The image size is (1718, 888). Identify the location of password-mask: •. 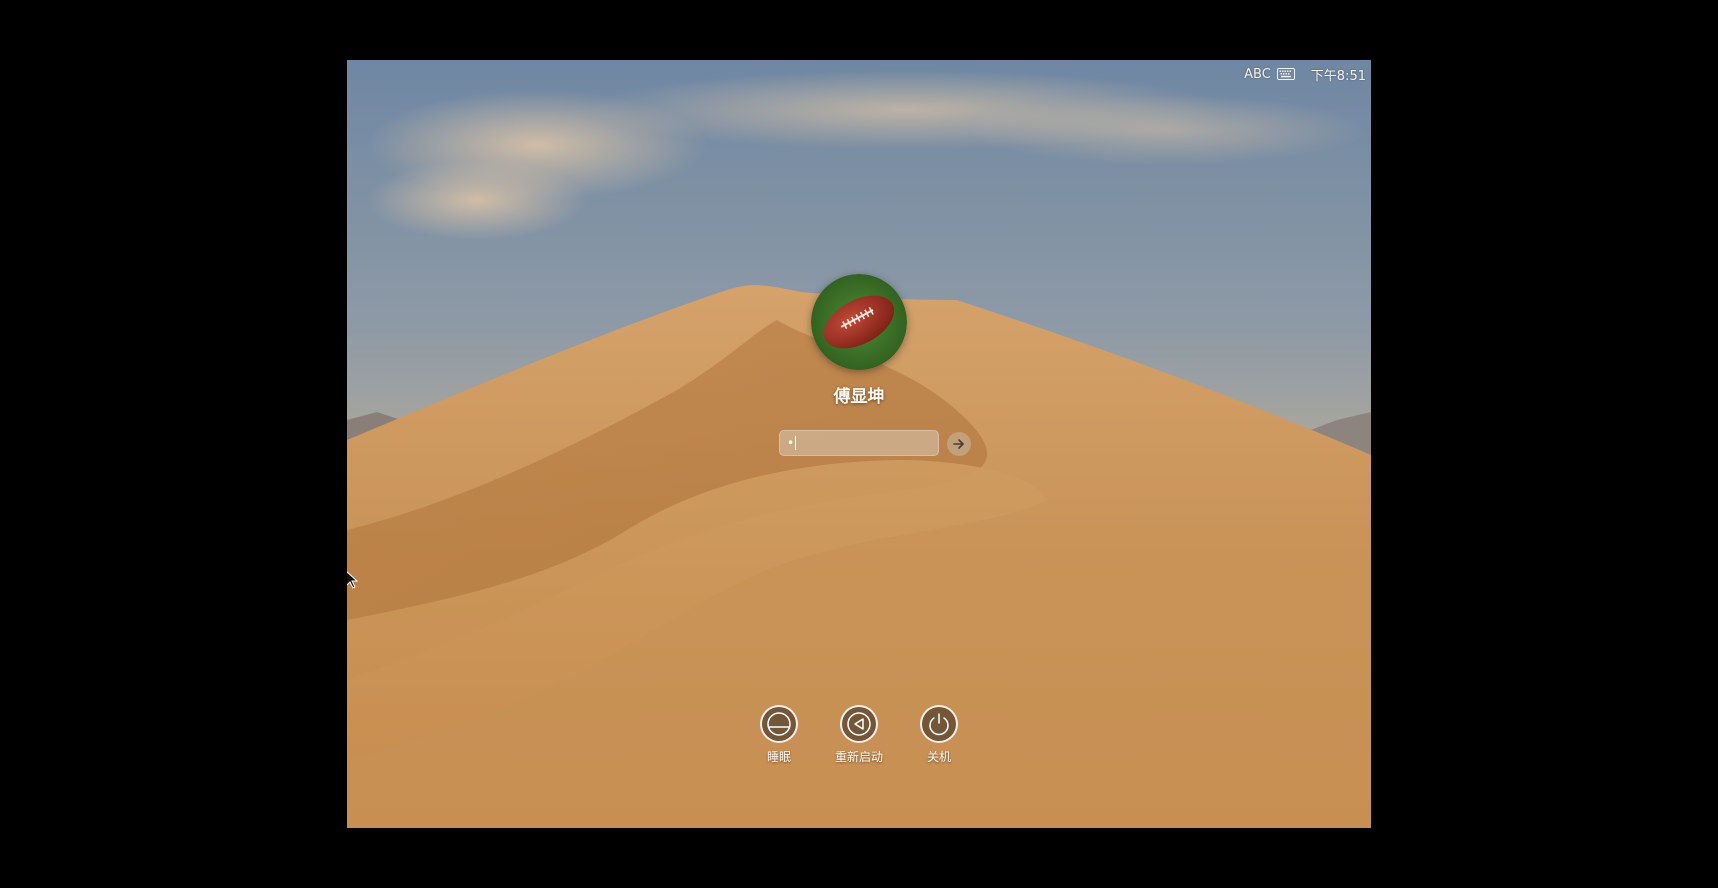
(791, 443).